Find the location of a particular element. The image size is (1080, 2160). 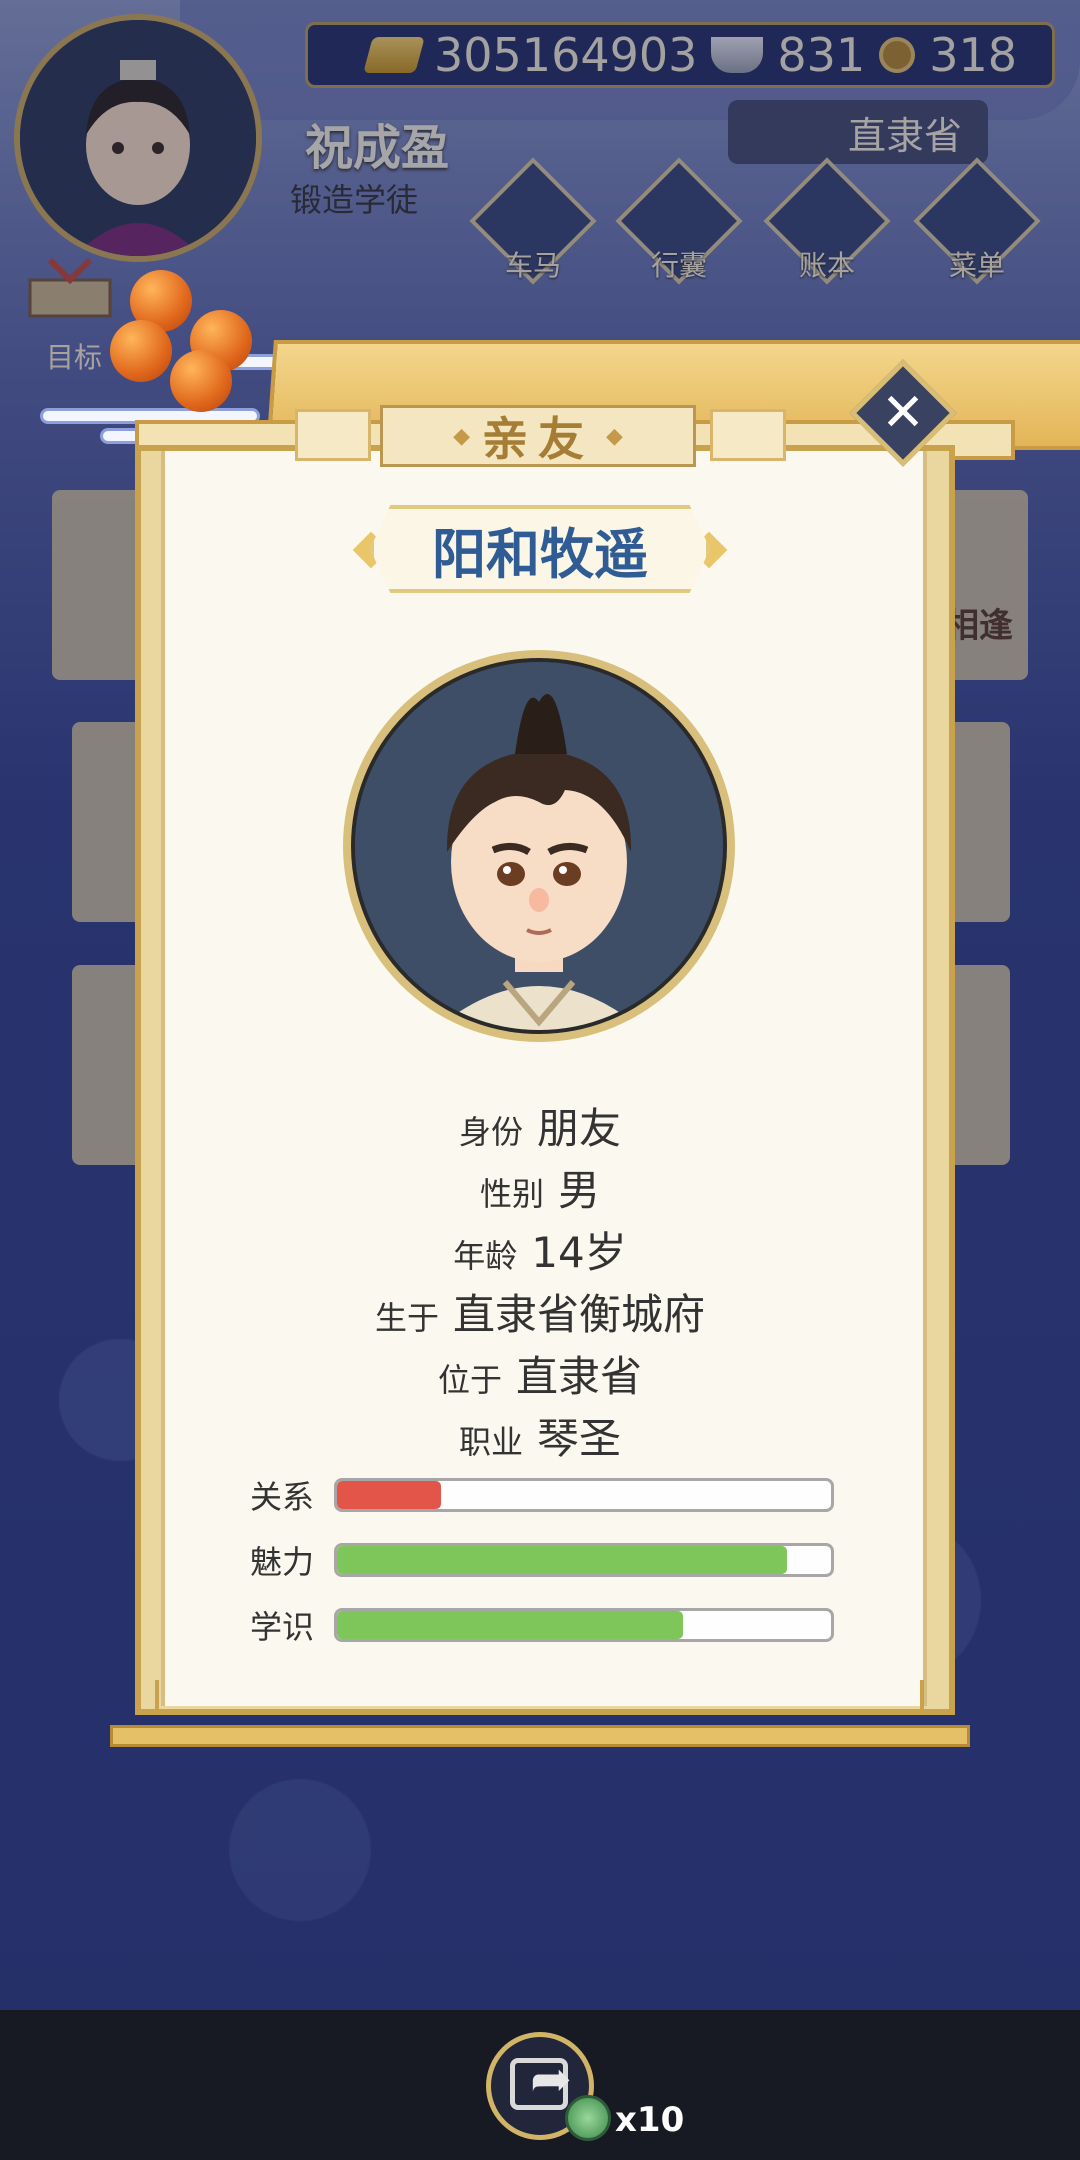

stat-relationship: 关系 is located at coordinates (550, 1495).